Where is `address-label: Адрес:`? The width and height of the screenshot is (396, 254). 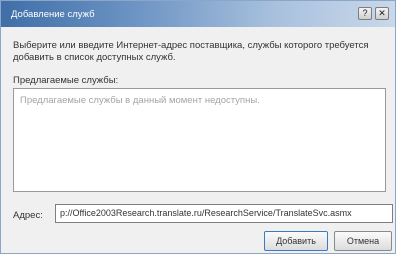
address-label: Адрес: is located at coordinates (28, 215).